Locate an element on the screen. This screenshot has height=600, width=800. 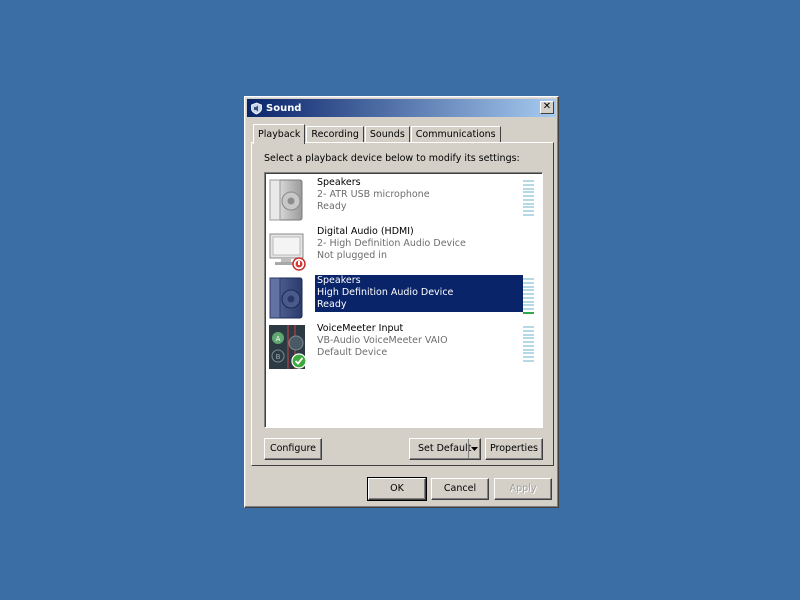
chevron-down-icon is located at coordinates (474, 449).